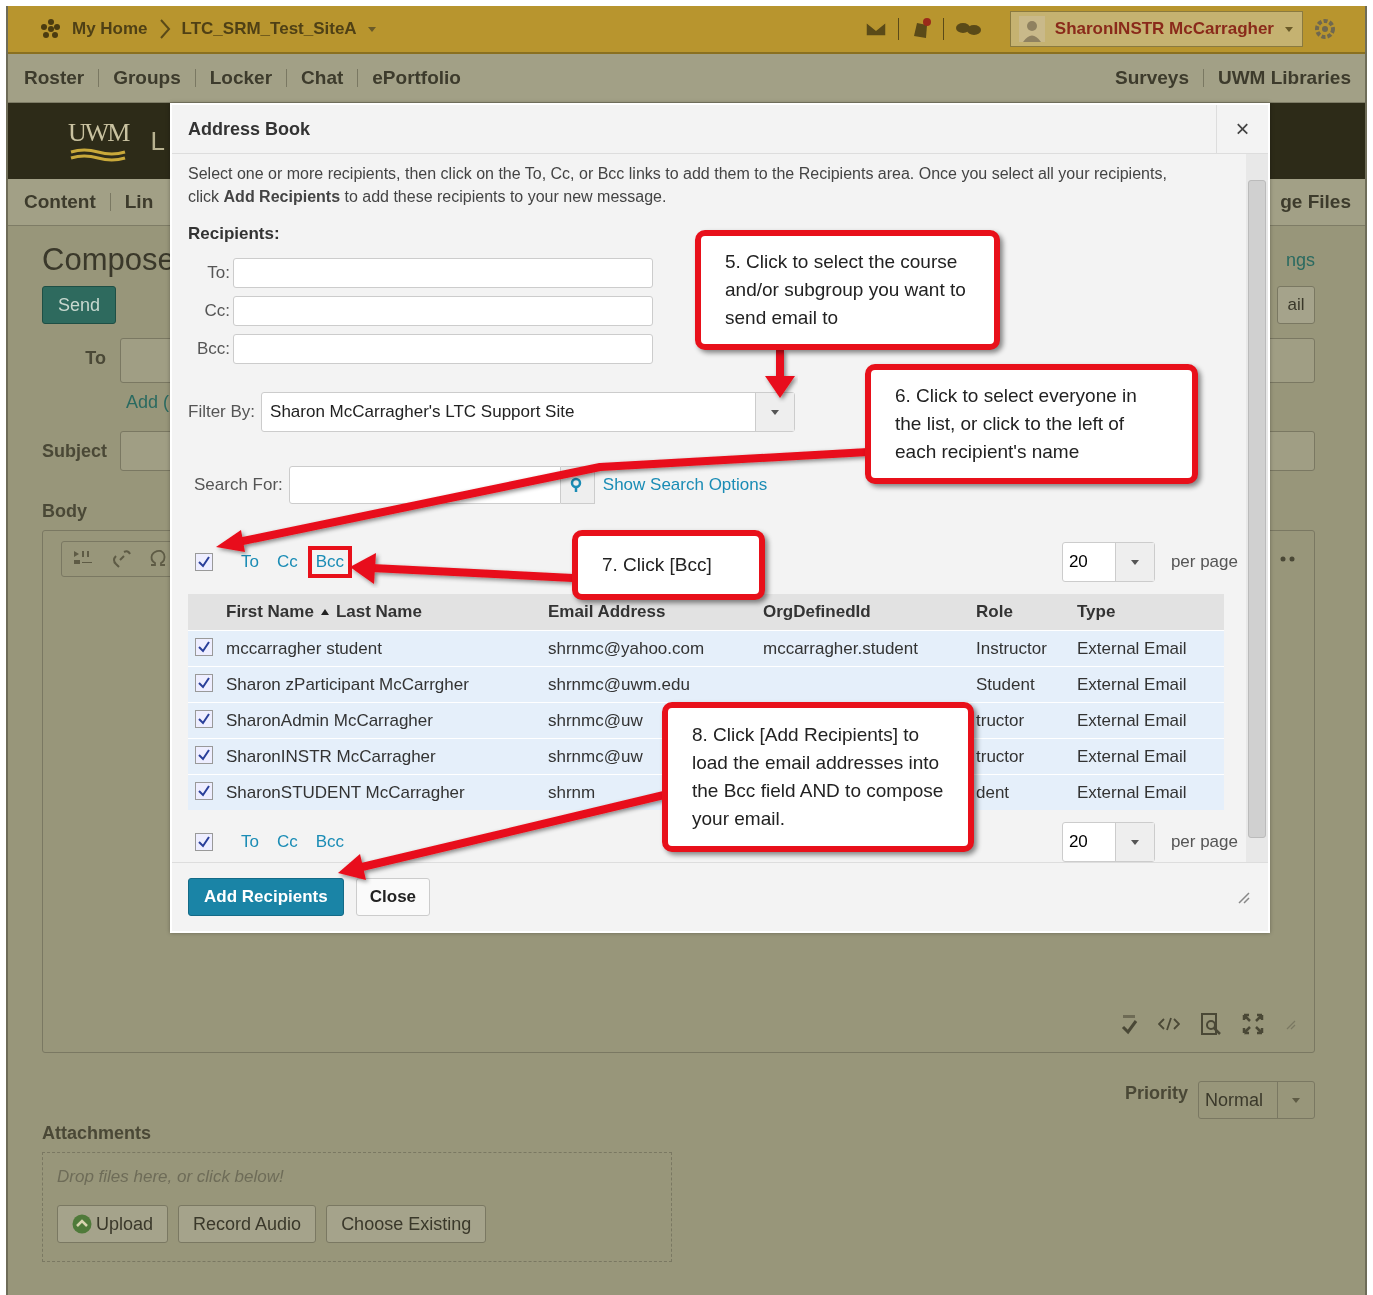 The image size is (1373, 1295). I want to click on field-label: Cc:, so click(217, 311).